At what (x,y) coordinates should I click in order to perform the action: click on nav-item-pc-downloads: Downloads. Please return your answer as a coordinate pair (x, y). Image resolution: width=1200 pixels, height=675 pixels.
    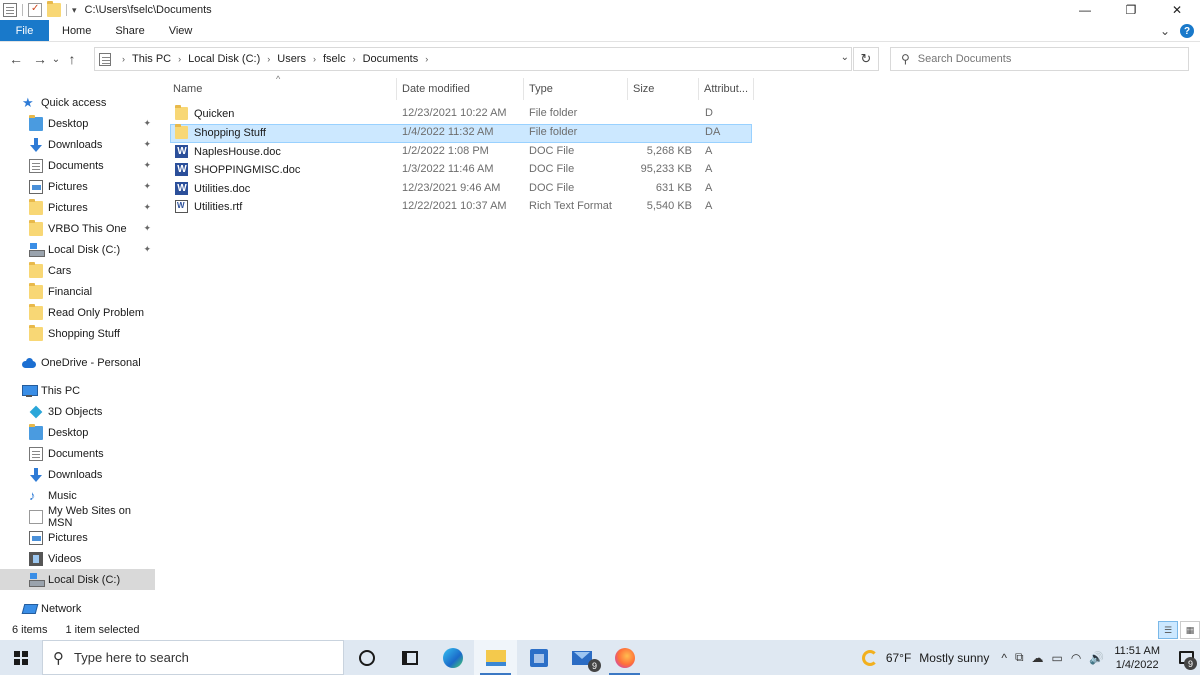
    Looking at the image, I should click on (77, 474).